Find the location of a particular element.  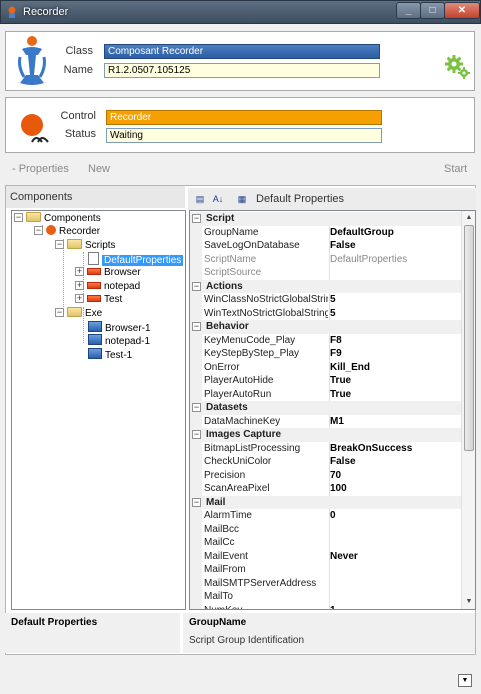

property-name: PlayerAutoRun is located at coordinates (238, 394).